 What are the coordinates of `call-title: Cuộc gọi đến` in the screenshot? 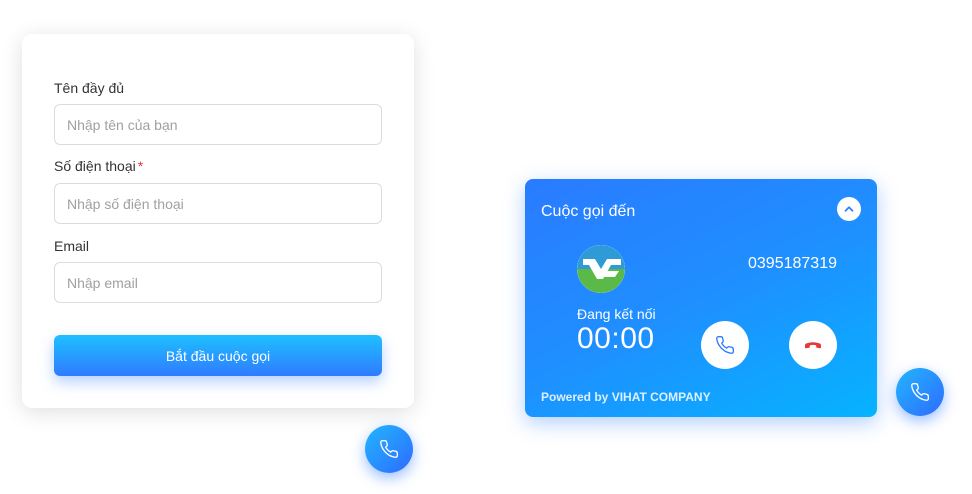 It's located at (588, 211).